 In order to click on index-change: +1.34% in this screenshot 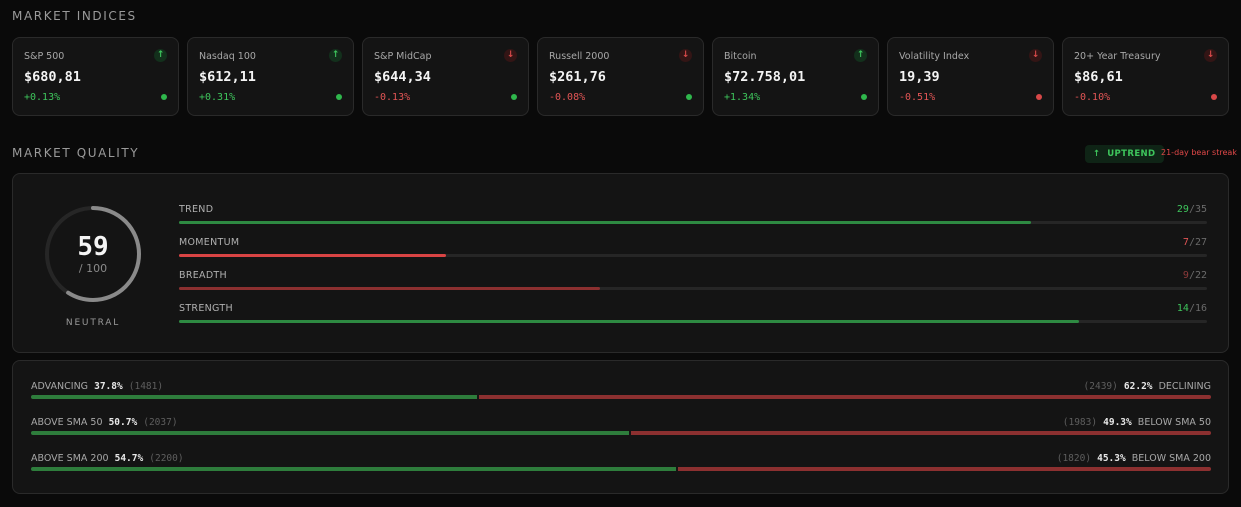, I will do `click(742, 97)`.